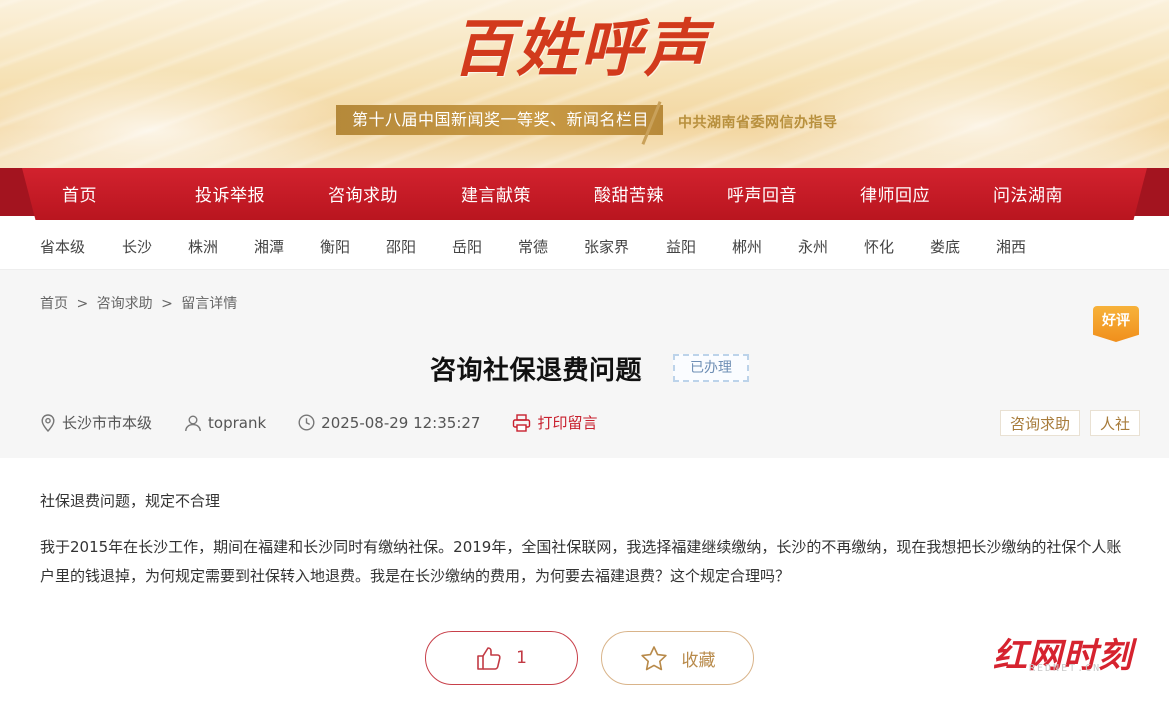 The height and width of the screenshot is (701, 1169). What do you see at coordinates (209, 304) in the screenshot?
I see `breadcrumb-current: 留言详情` at bounding box center [209, 304].